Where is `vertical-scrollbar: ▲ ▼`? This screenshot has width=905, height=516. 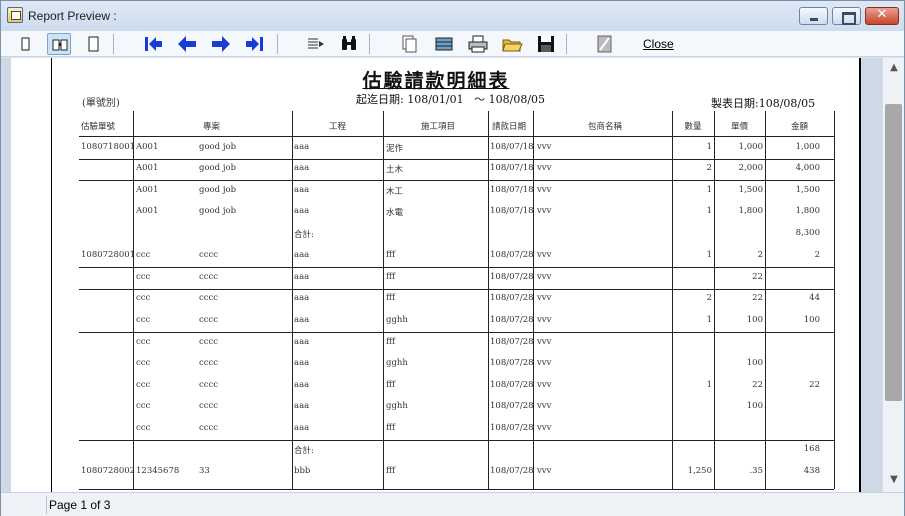
vertical-scrollbar: ▲ ▼ is located at coordinates (893, 275).